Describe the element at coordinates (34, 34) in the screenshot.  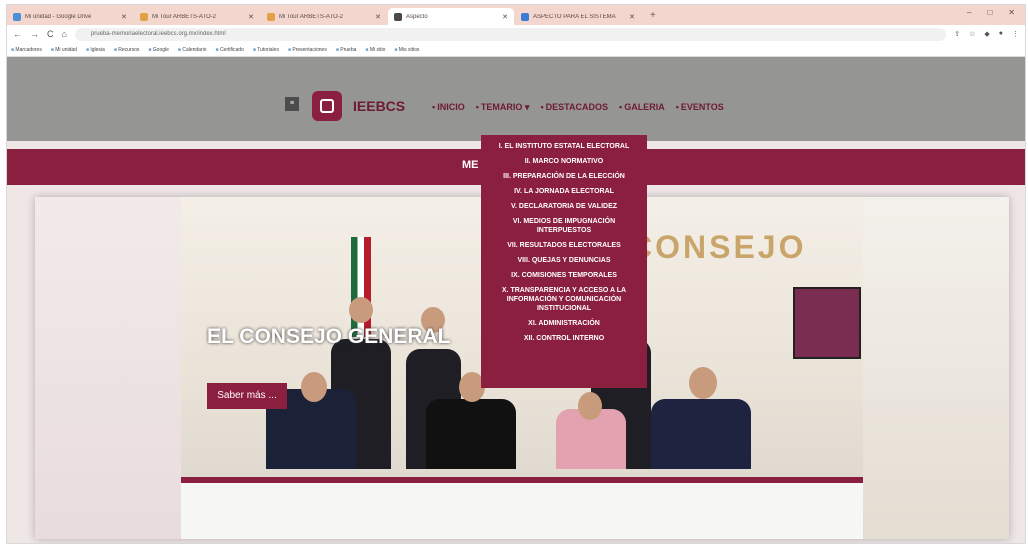
I see `forward-icon: →` at that location.